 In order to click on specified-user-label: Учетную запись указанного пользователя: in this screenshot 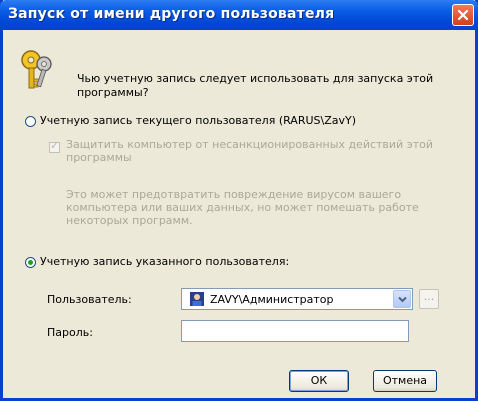, I will do `click(164, 261)`.